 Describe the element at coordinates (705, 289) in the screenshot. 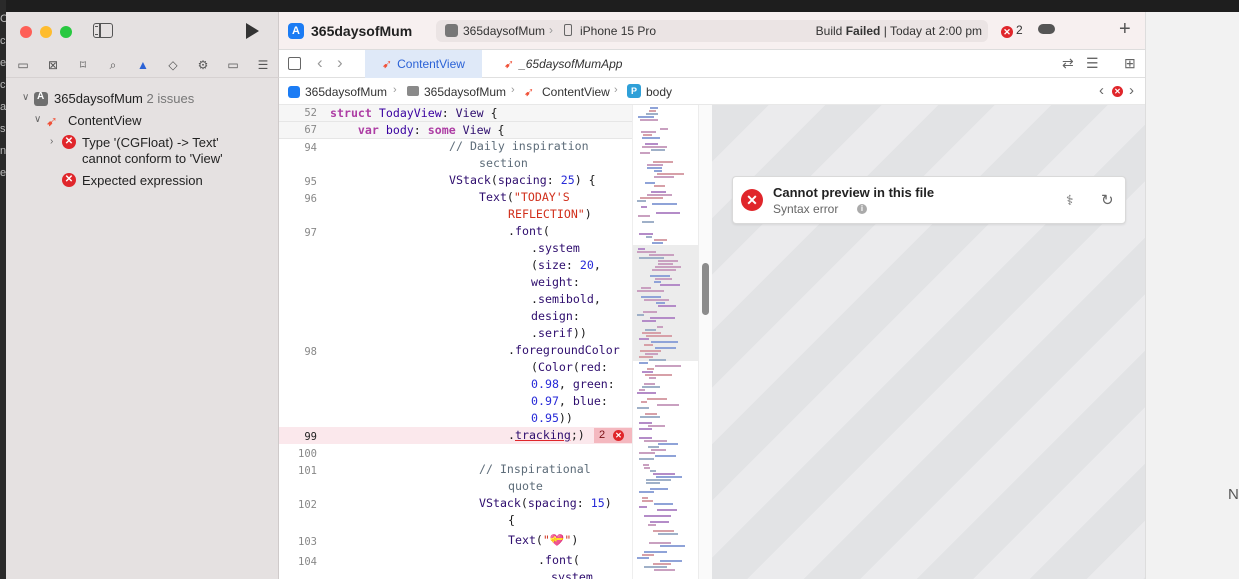

I see `scrollbar-thumb` at that location.